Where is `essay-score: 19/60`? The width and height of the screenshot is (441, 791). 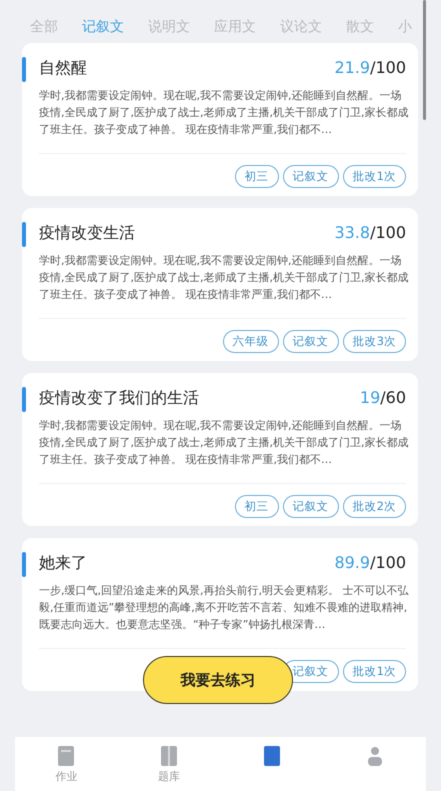
essay-score: 19/60 is located at coordinates (383, 398).